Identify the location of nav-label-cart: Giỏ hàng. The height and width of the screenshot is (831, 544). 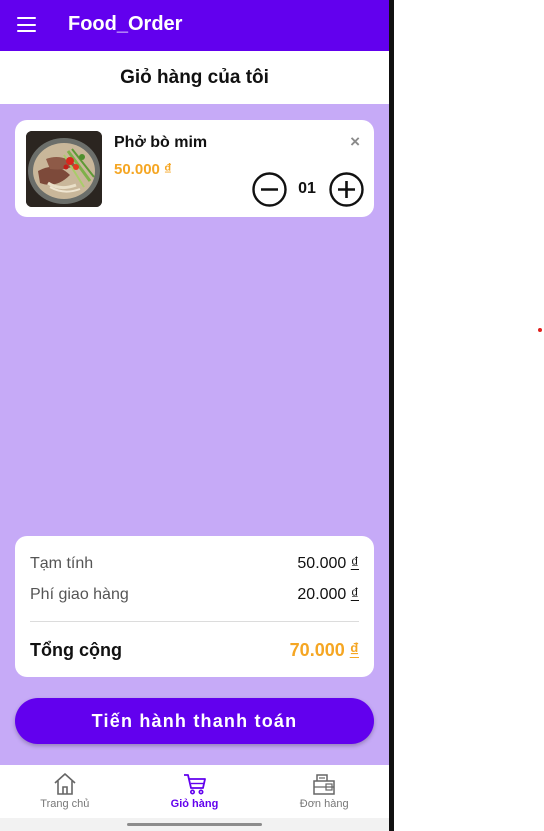
(194, 804).